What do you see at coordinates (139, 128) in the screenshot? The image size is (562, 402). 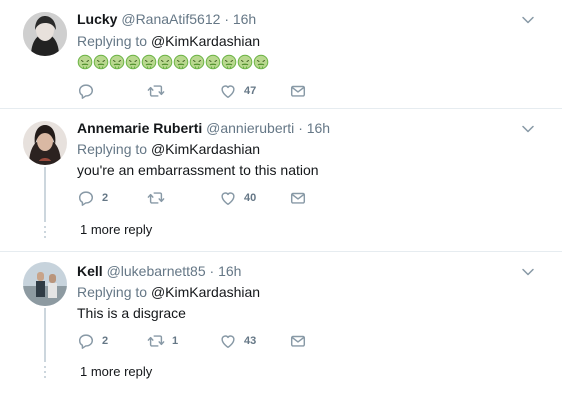 I see `display-name: Annemarie Ruberti` at bounding box center [139, 128].